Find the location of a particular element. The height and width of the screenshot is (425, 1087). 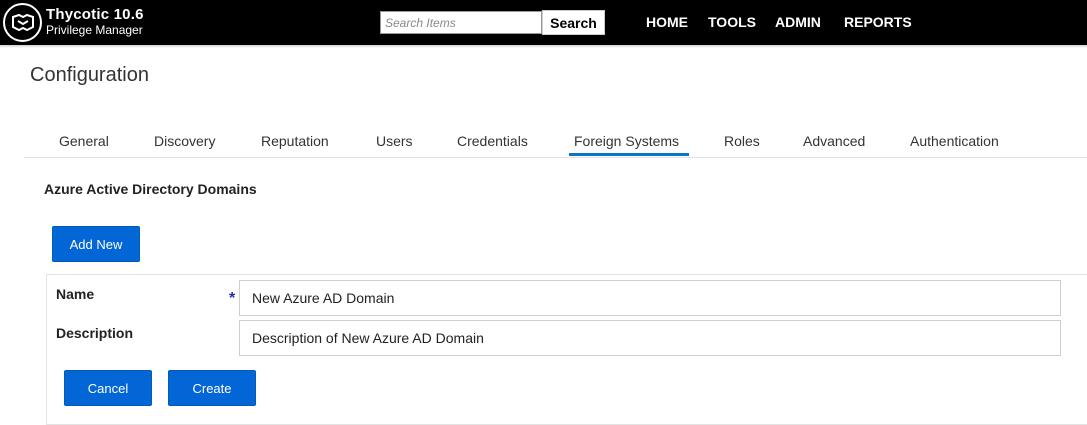

tab-foreign-systems: Foreign Systems is located at coordinates (626, 141).